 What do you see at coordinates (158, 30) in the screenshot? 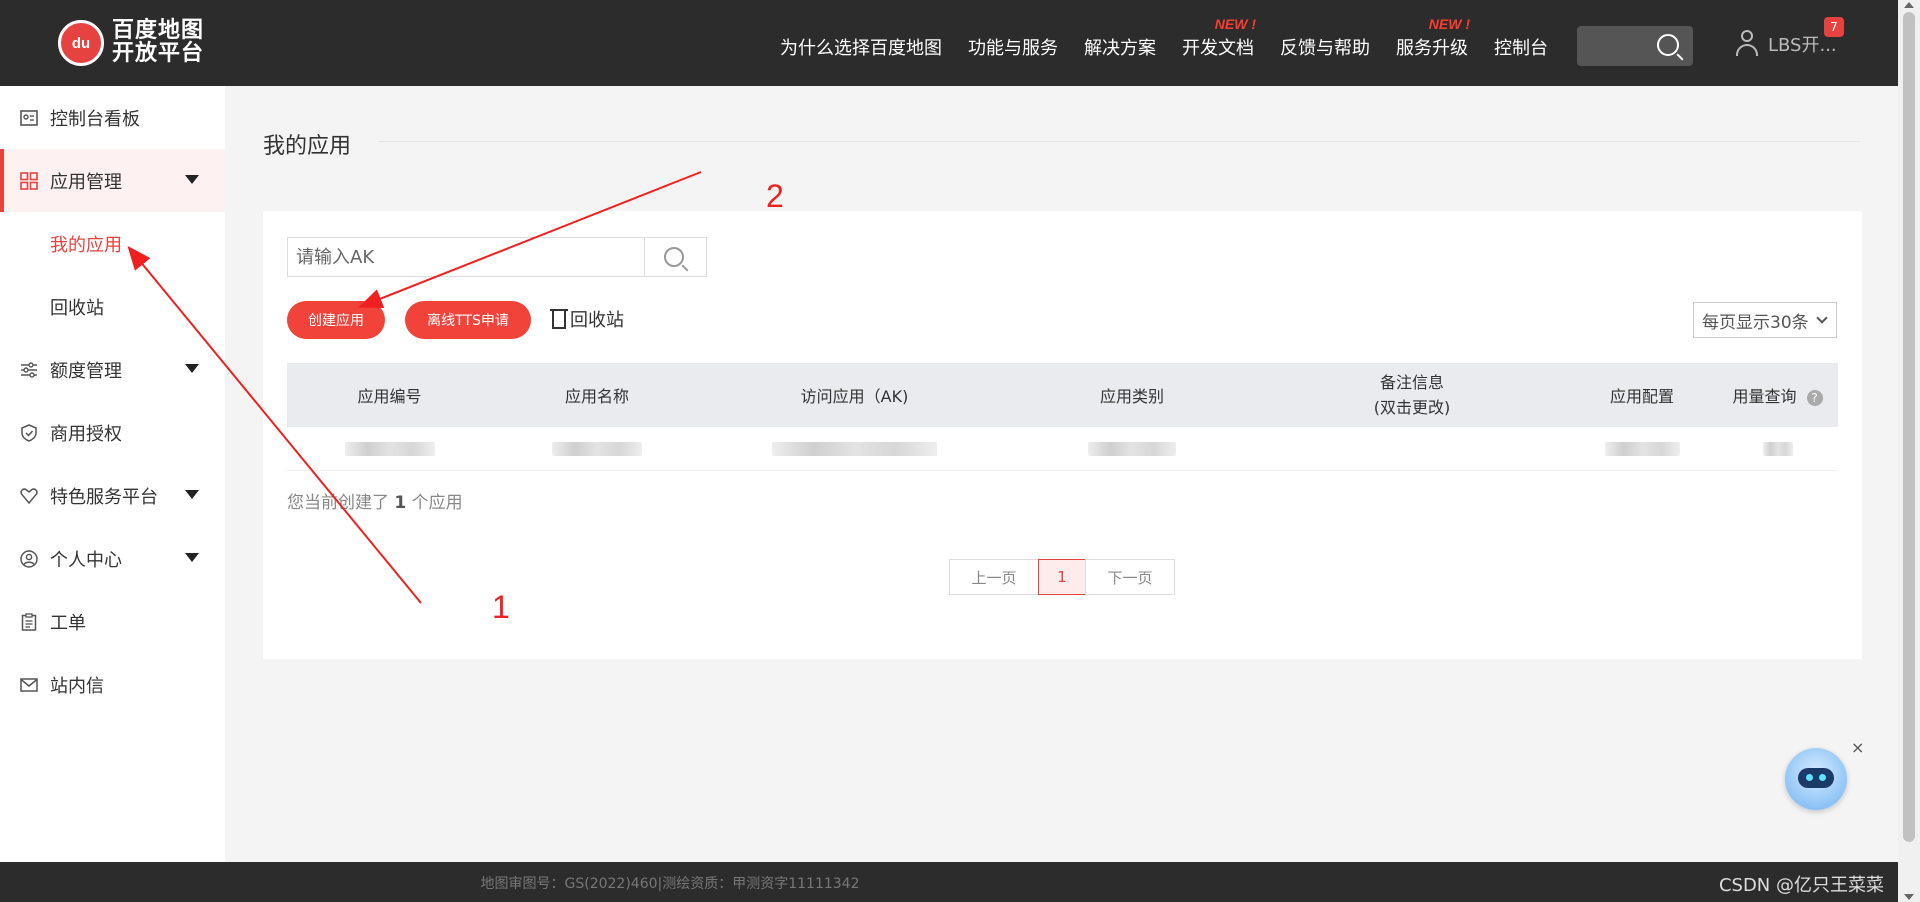
I see `logo-line-1: 百度地图` at bounding box center [158, 30].